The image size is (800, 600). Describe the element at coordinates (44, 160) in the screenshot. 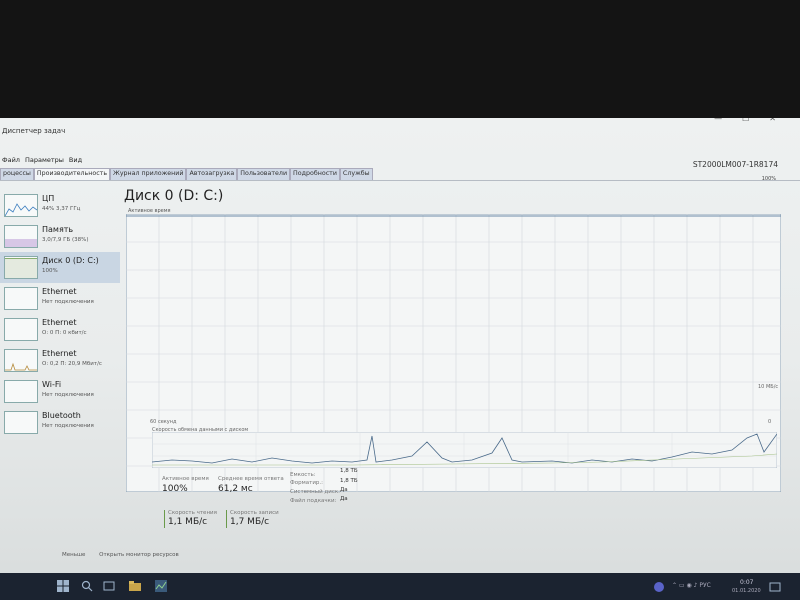

I see `menu-options: Параметры` at that location.